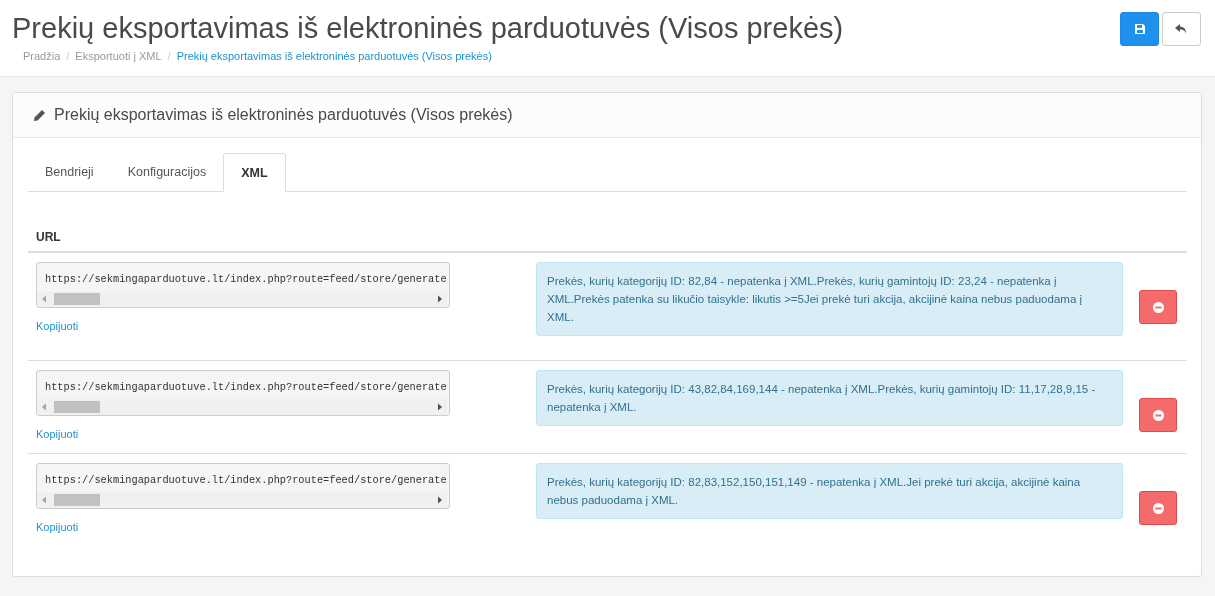 The width and height of the screenshot is (1215, 596). Describe the element at coordinates (254, 172) in the screenshot. I see `tab: XML` at that location.